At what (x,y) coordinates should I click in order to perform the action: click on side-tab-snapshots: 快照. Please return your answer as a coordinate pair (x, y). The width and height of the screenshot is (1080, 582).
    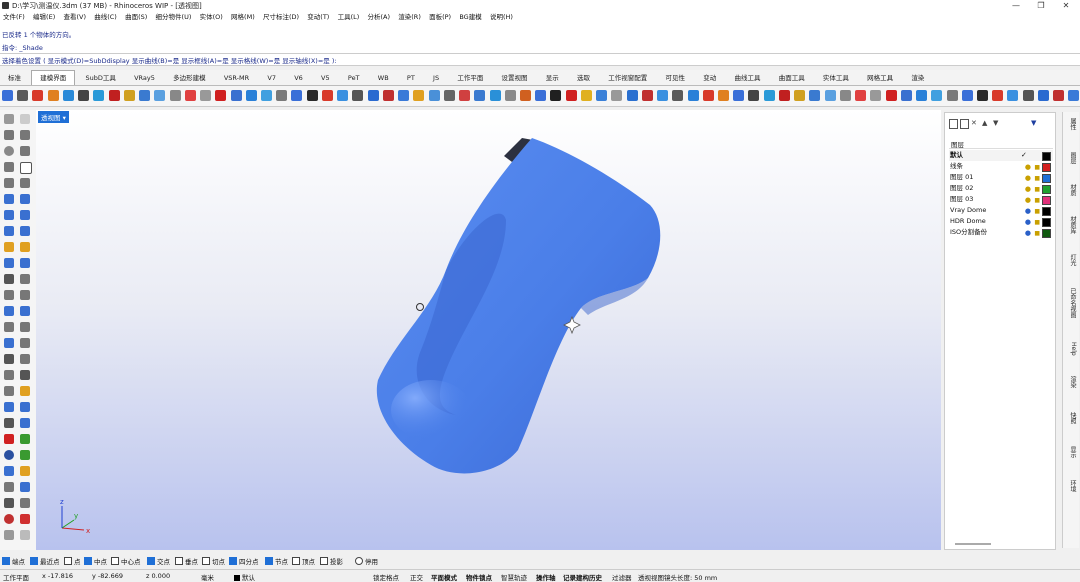
    Looking at the image, I should click on (1071, 418).